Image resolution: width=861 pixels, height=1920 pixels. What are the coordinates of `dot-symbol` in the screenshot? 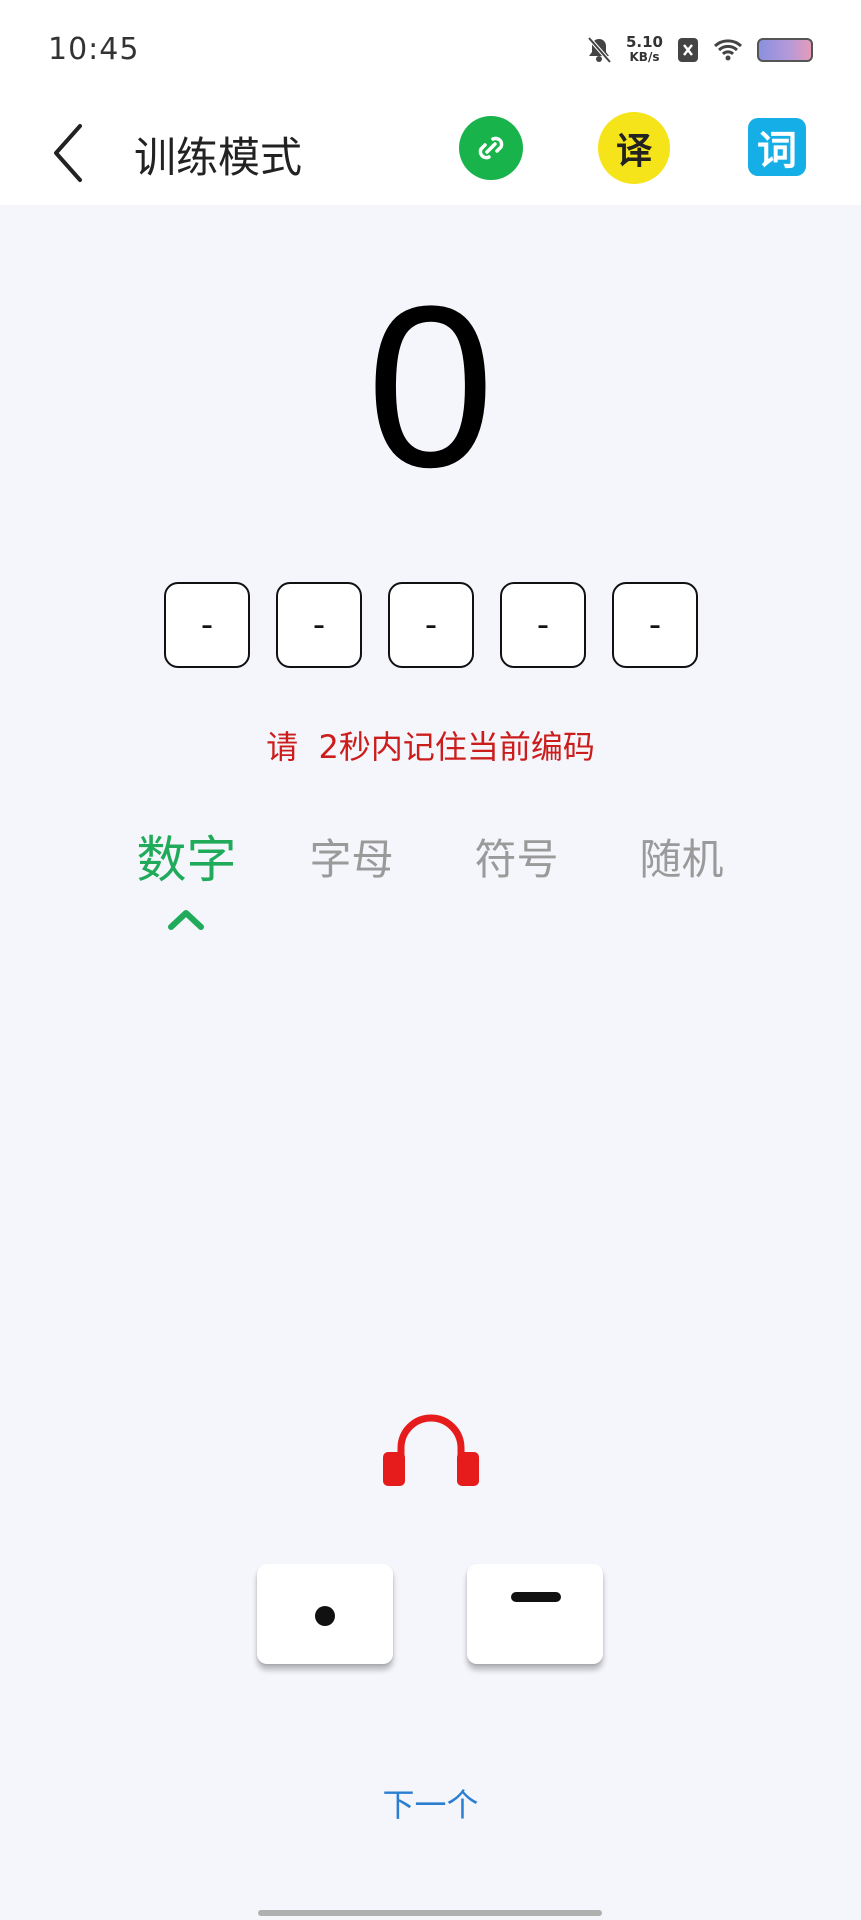 It's located at (325, 1616).